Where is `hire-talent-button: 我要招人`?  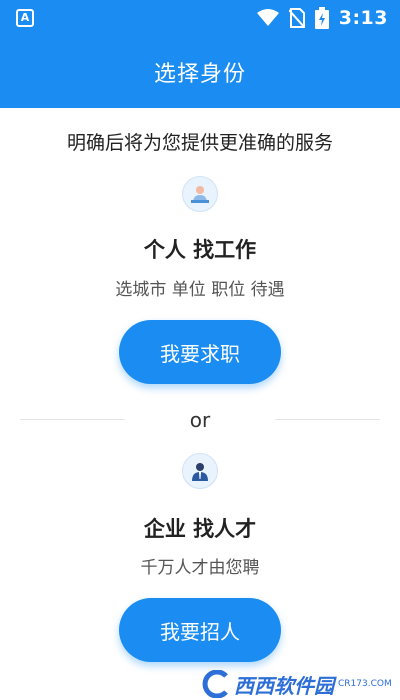 hire-talent-button: 我要招人 is located at coordinates (200, 630).